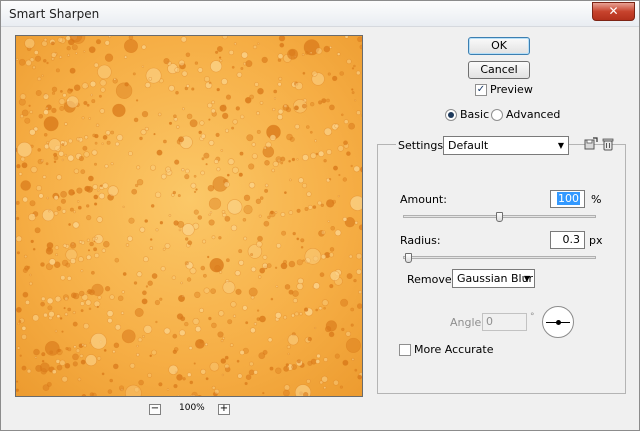 The height and width of the screenshot is (431, 640). I want to click on advanced-radio, so click(497, 115).